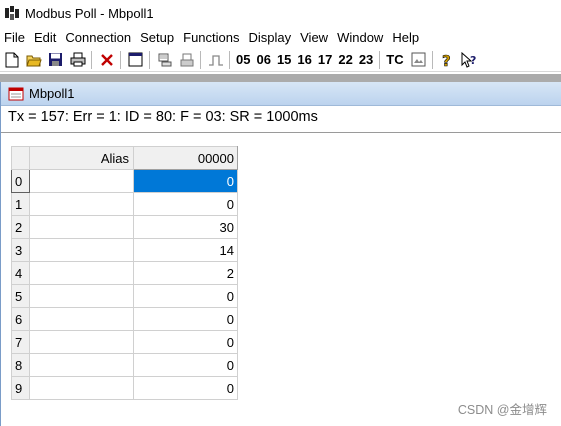  I want to click on value-cell: 30, so click(185, 227).